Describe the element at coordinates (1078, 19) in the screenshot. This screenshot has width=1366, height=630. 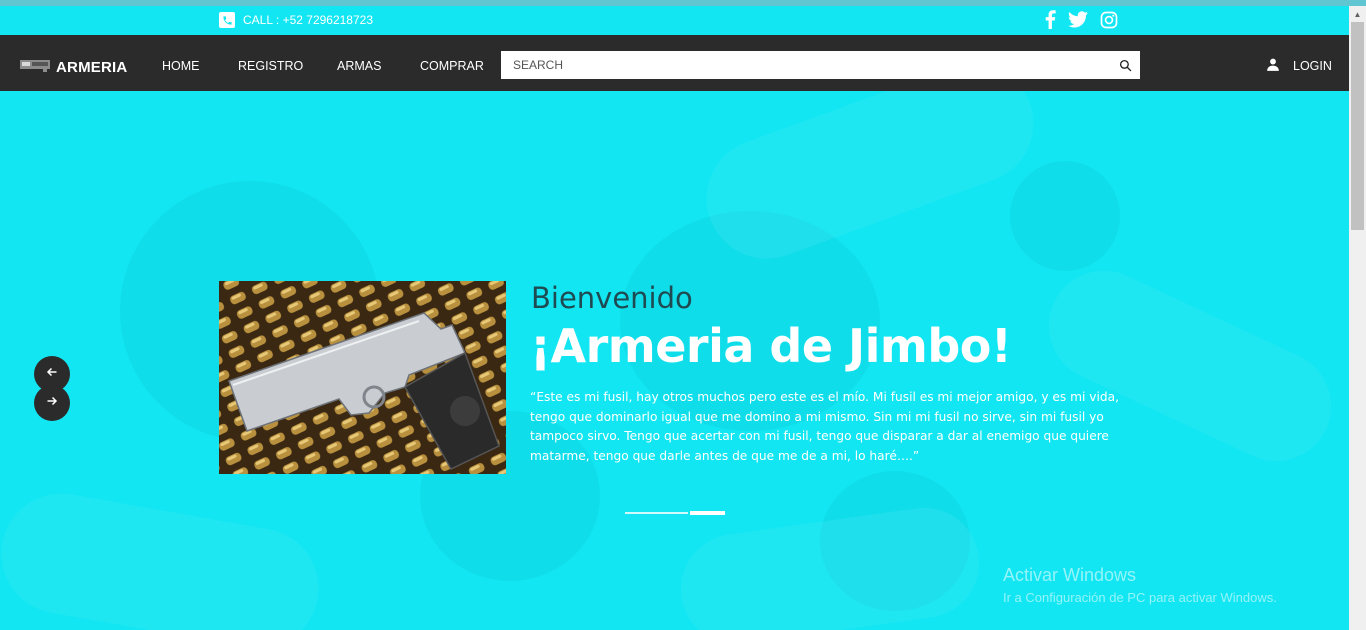
I see `twitter-icon` at that location.